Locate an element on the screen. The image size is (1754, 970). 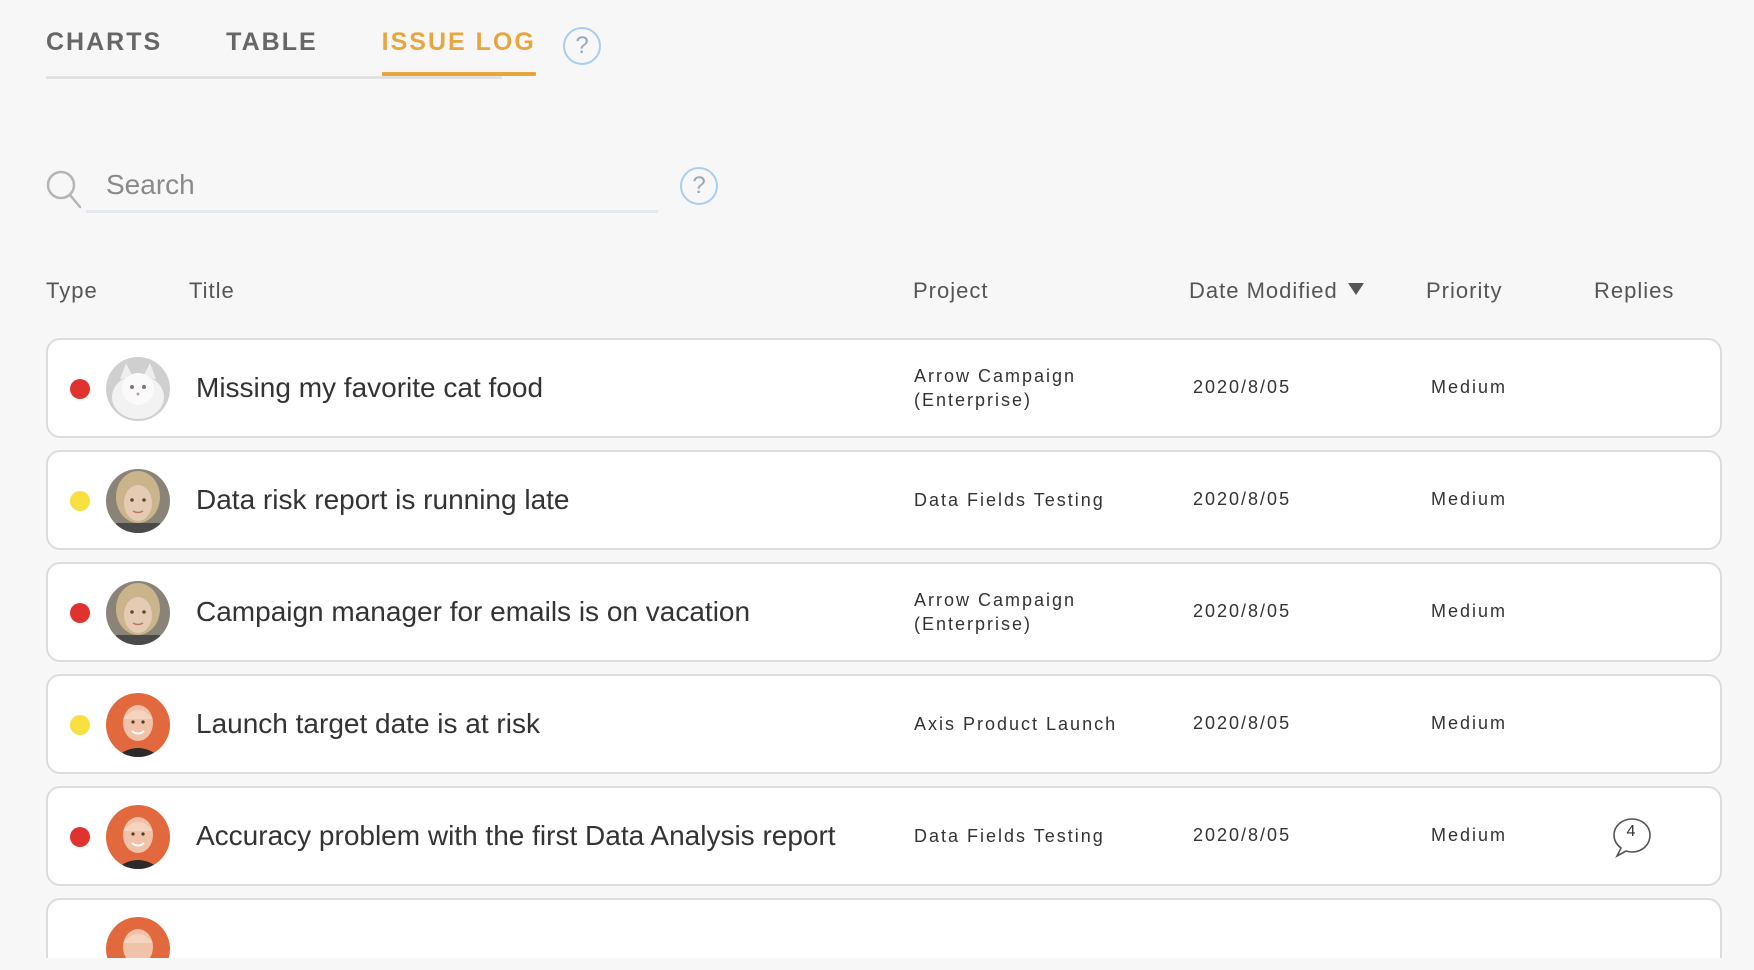
replies-badge: 4 is located at coordinates (1633, 838).